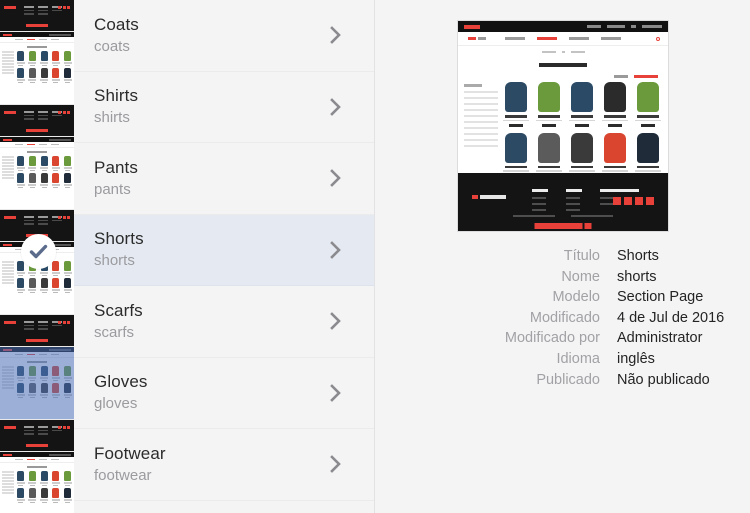 The height and width of the screenshot is (513, 750). What do you see at coordinates (638, 256) in the screenshot?
I see `metadata-value: Shorts` at bounding box center [638, 256].